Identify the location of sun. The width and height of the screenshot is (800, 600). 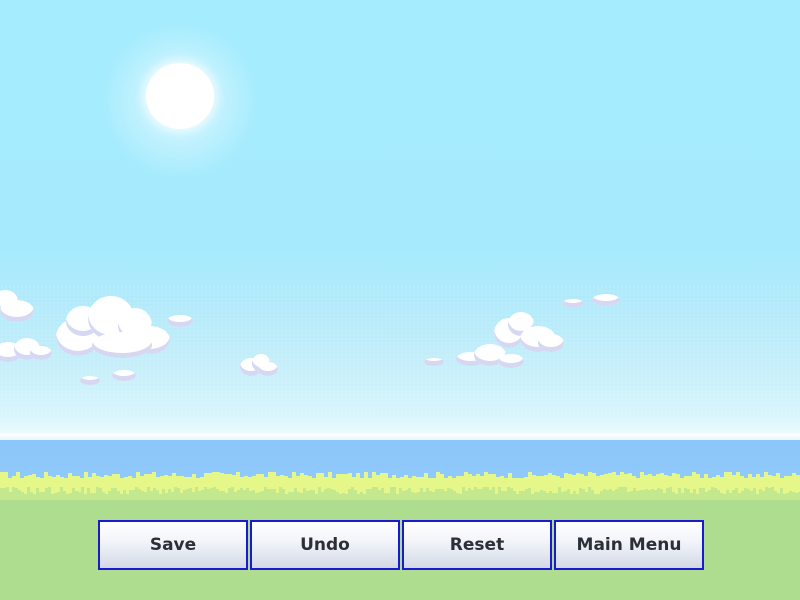
(180, 96).